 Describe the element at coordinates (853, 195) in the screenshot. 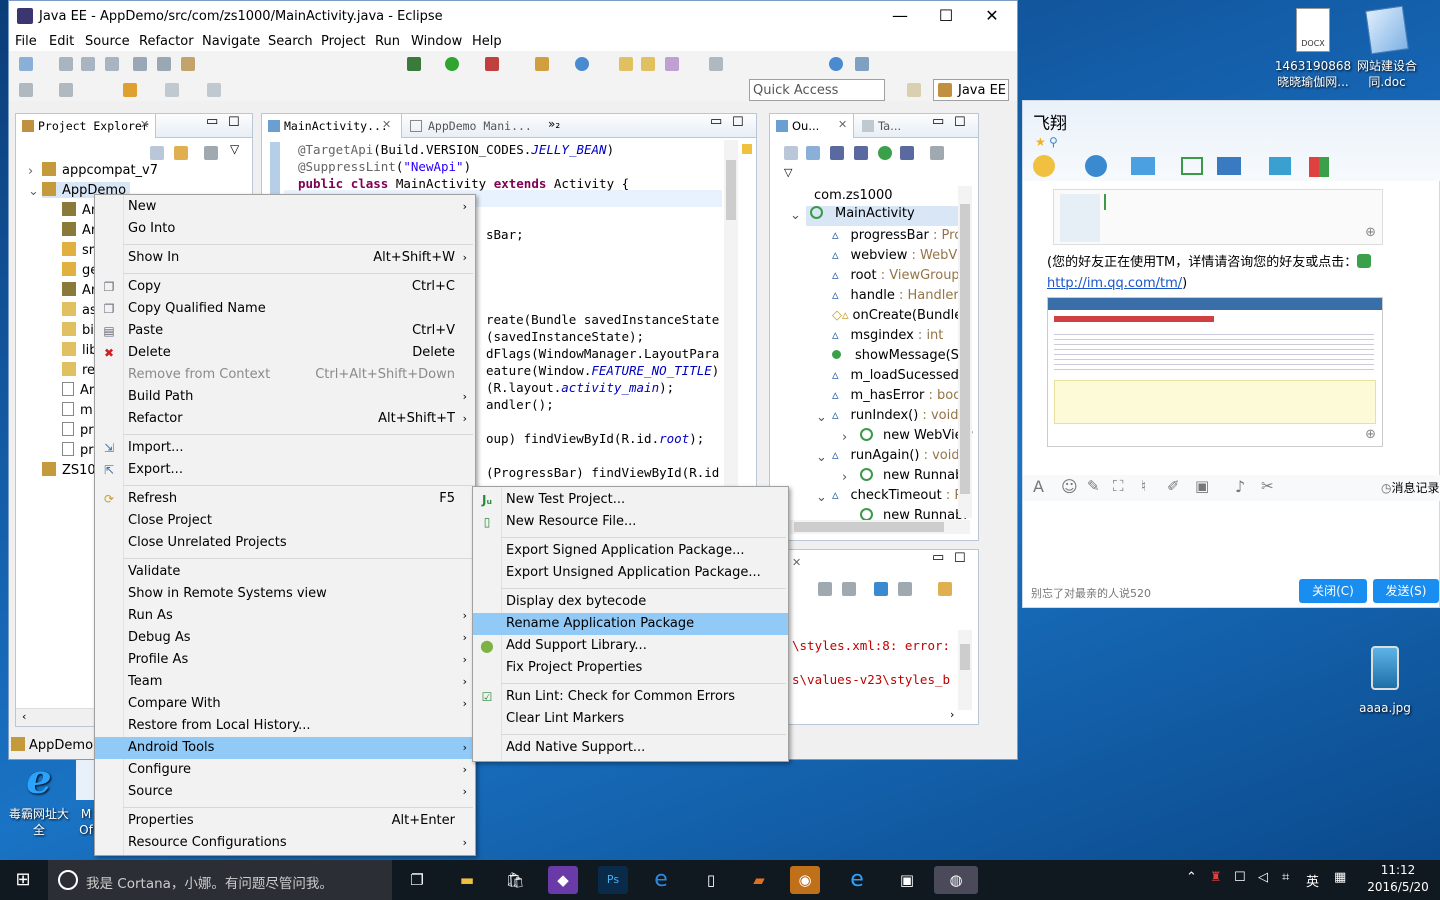

I see `outline-package: com.zs1000` at that location.